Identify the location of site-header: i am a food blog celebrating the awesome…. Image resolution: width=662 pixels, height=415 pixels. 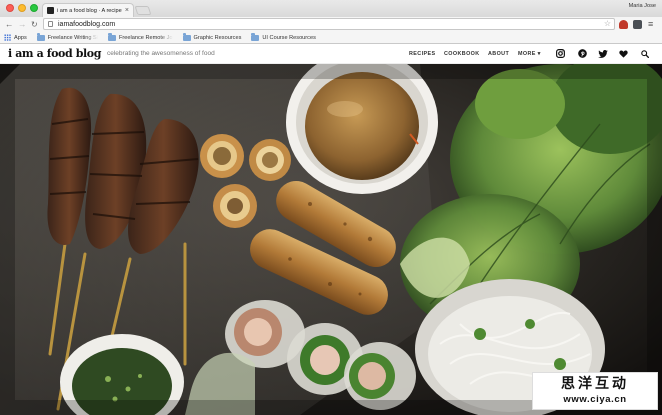
(331, 54).